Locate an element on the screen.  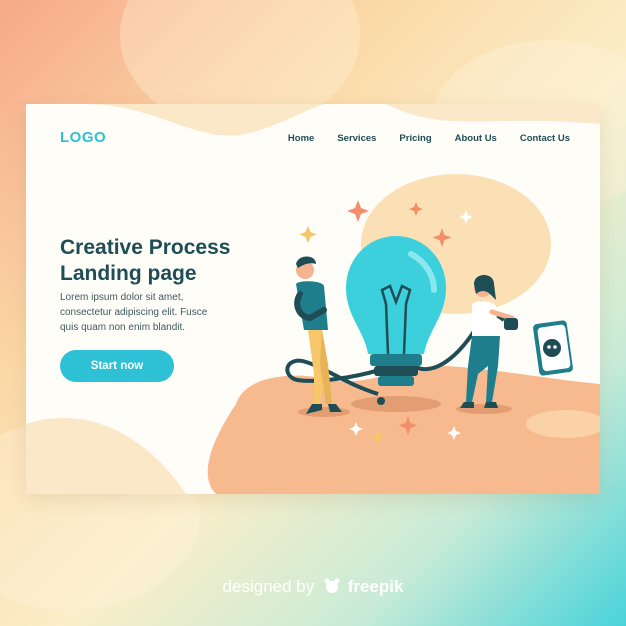
logo: LOGO is located at coordinates (83, 137).